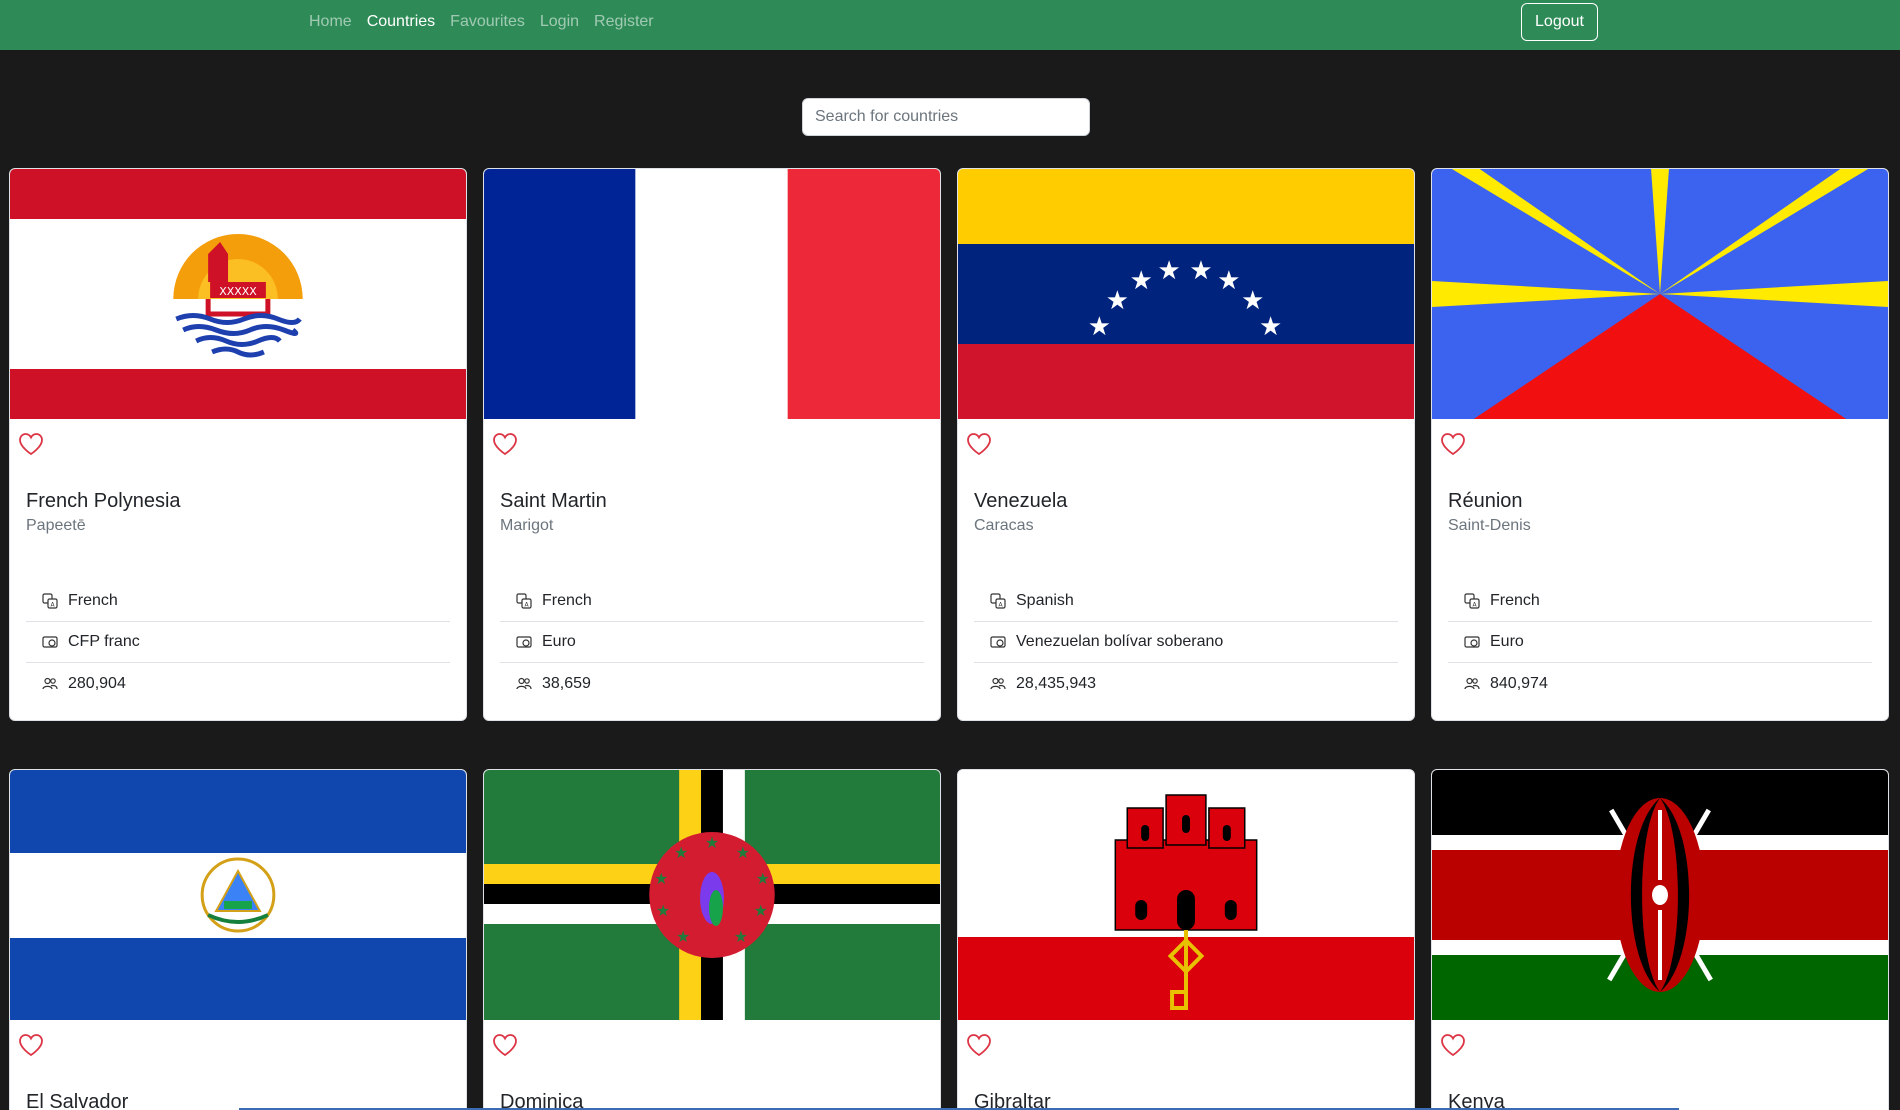 This screenshot has width=1900, height=1110. What do you see at coordinates (56, 525) in the screenshot?
I see `country-capital: Papeetē` at bounding box center [56, 525].